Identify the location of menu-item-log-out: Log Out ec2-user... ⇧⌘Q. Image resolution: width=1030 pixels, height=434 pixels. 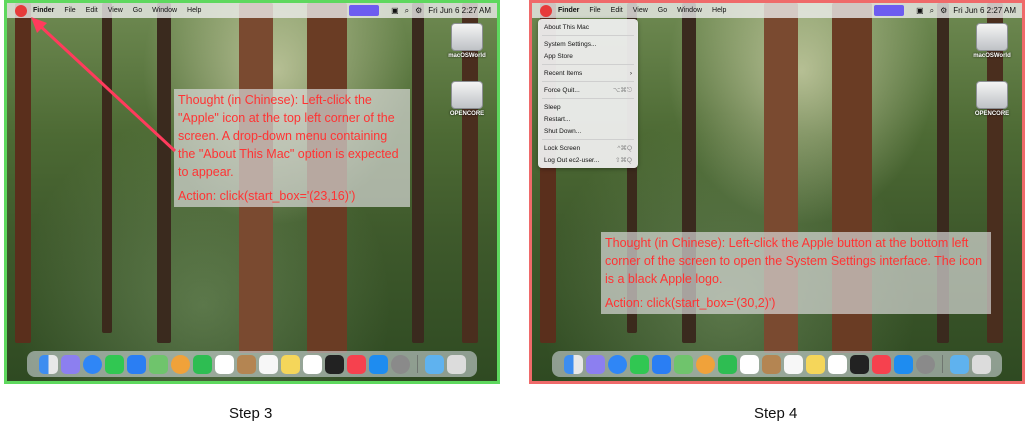
(588, 160).